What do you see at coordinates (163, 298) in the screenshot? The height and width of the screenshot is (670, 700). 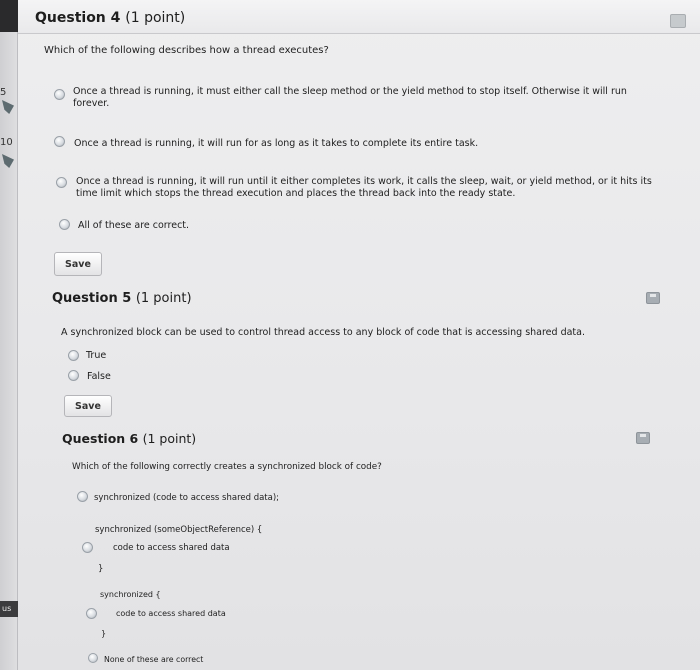 I see `question-5-points: (1 point)` at bounding box center [163, 298].